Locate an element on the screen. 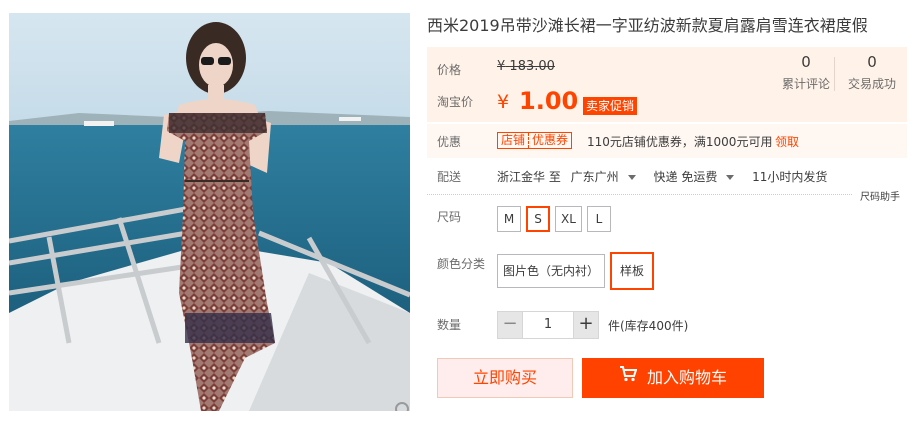  sales-count-label: 交易成功 is located at coordinates (871, 84).